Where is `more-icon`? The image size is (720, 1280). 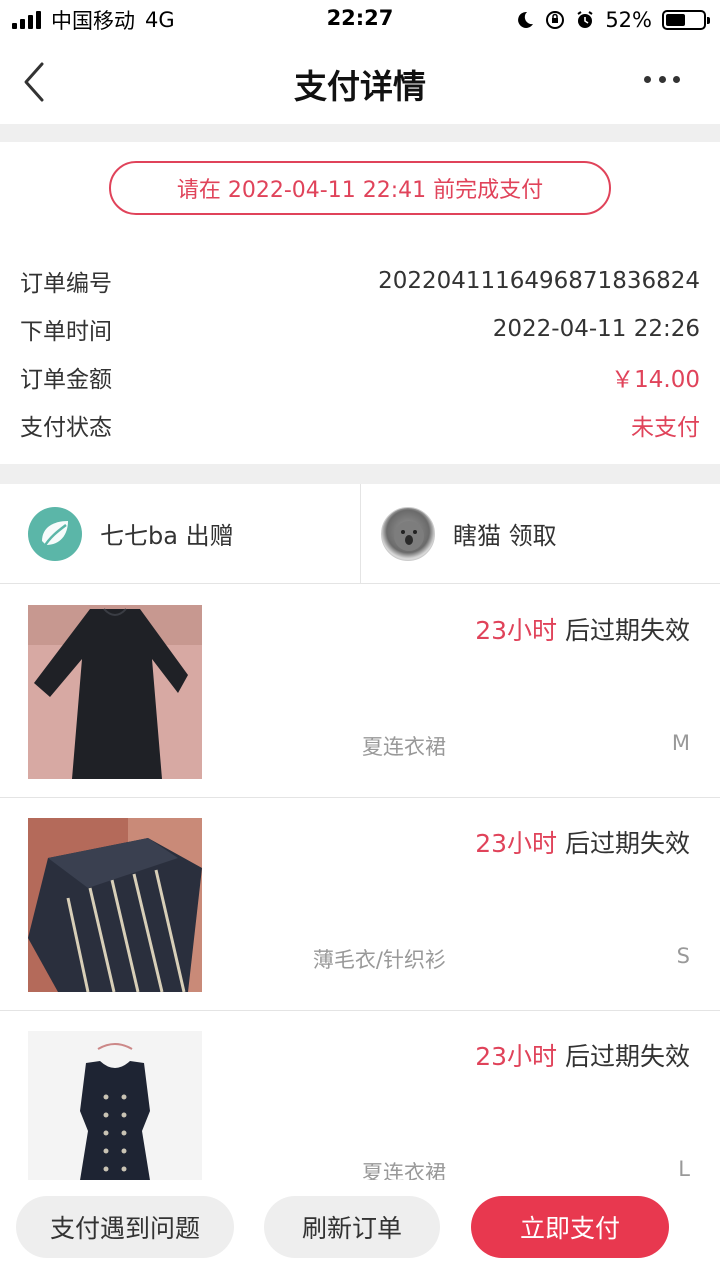
more-icon is located at coordinates (662, 81).